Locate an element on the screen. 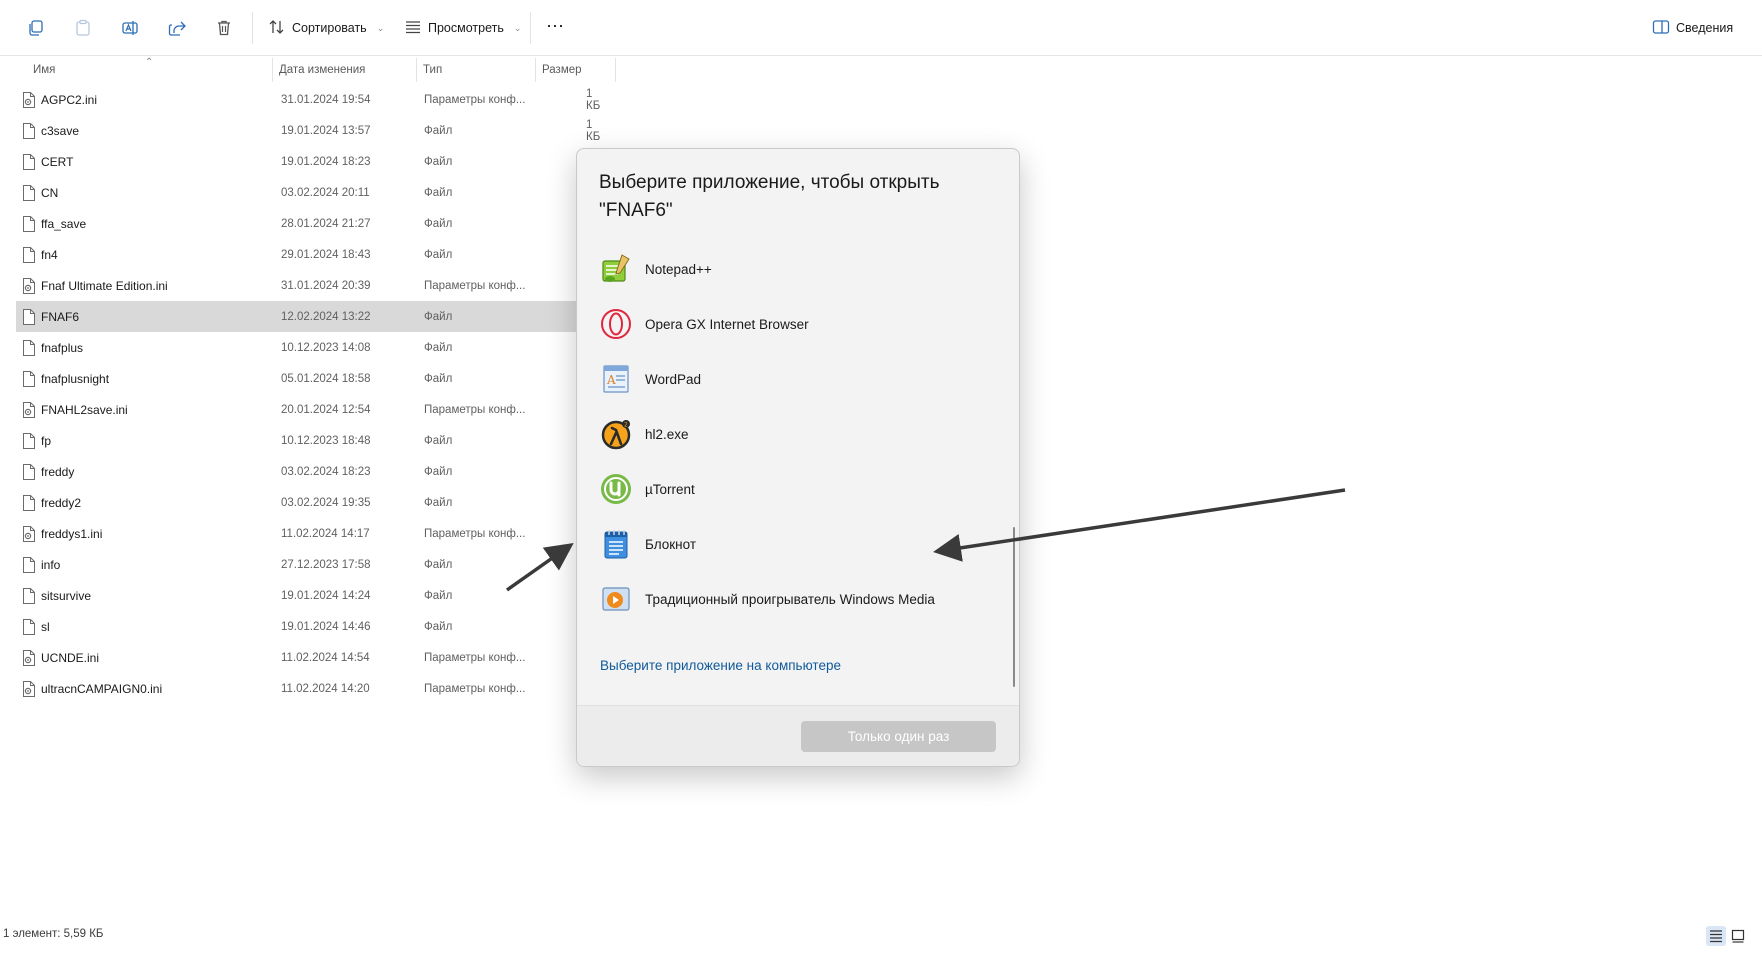 This screenshot has width=1762, height=953. column-header-size: Размер is located at coordinates (562, 70).